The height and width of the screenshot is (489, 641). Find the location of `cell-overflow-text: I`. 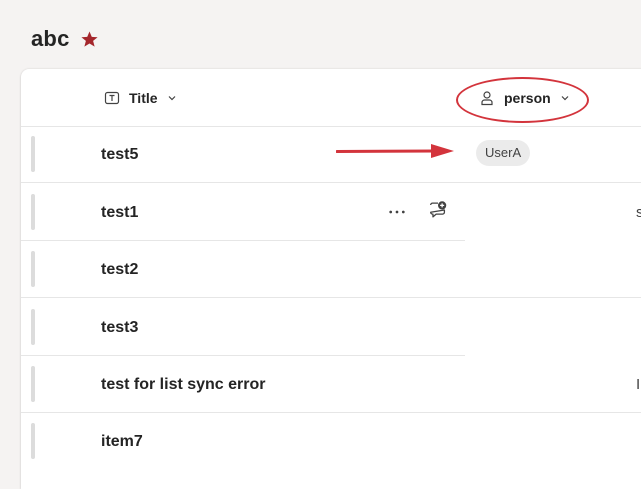

cell-overflow-text: I is located at coordinates (638, 384).